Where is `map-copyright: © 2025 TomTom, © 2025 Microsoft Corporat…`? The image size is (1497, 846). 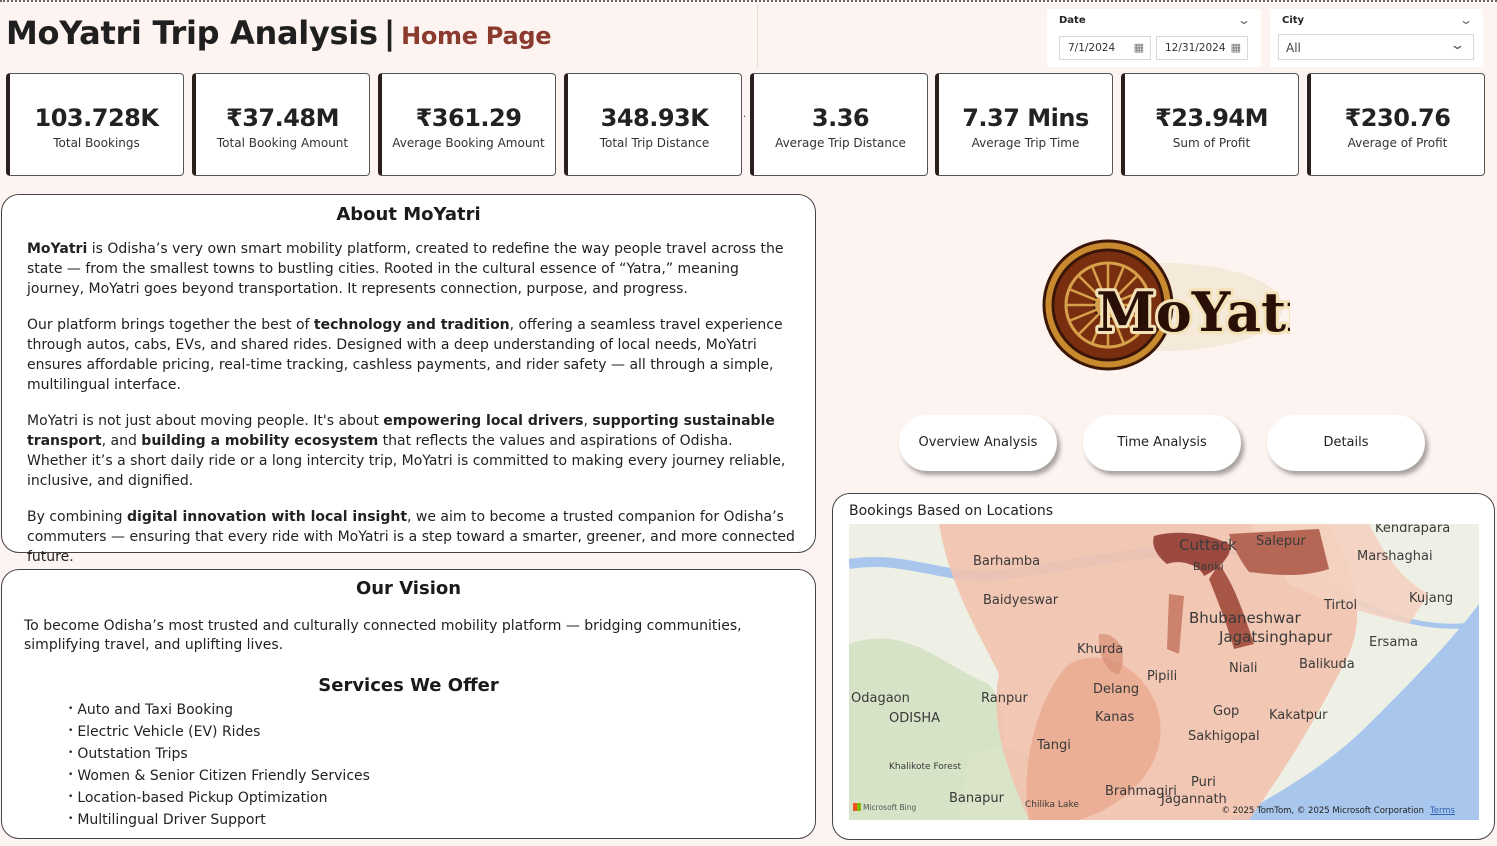 map-copyright: © 2025 TomTom, © 2025 Microsoft Corporat… is located at coordinates (1338, 811).